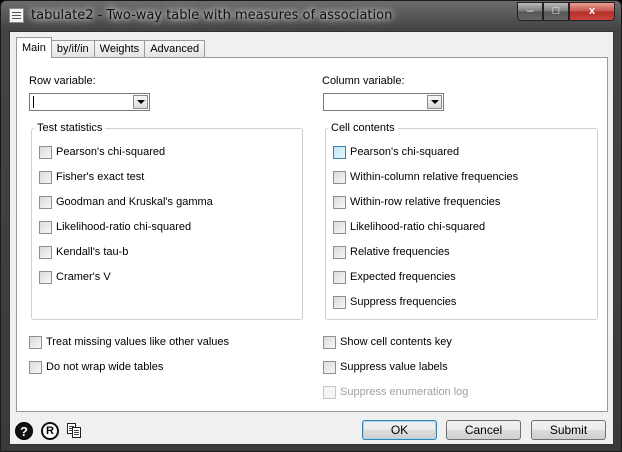 The image size is (622, 452). I want to click on checkbox-label: Do not wrap wide tables, so click(105, 367).